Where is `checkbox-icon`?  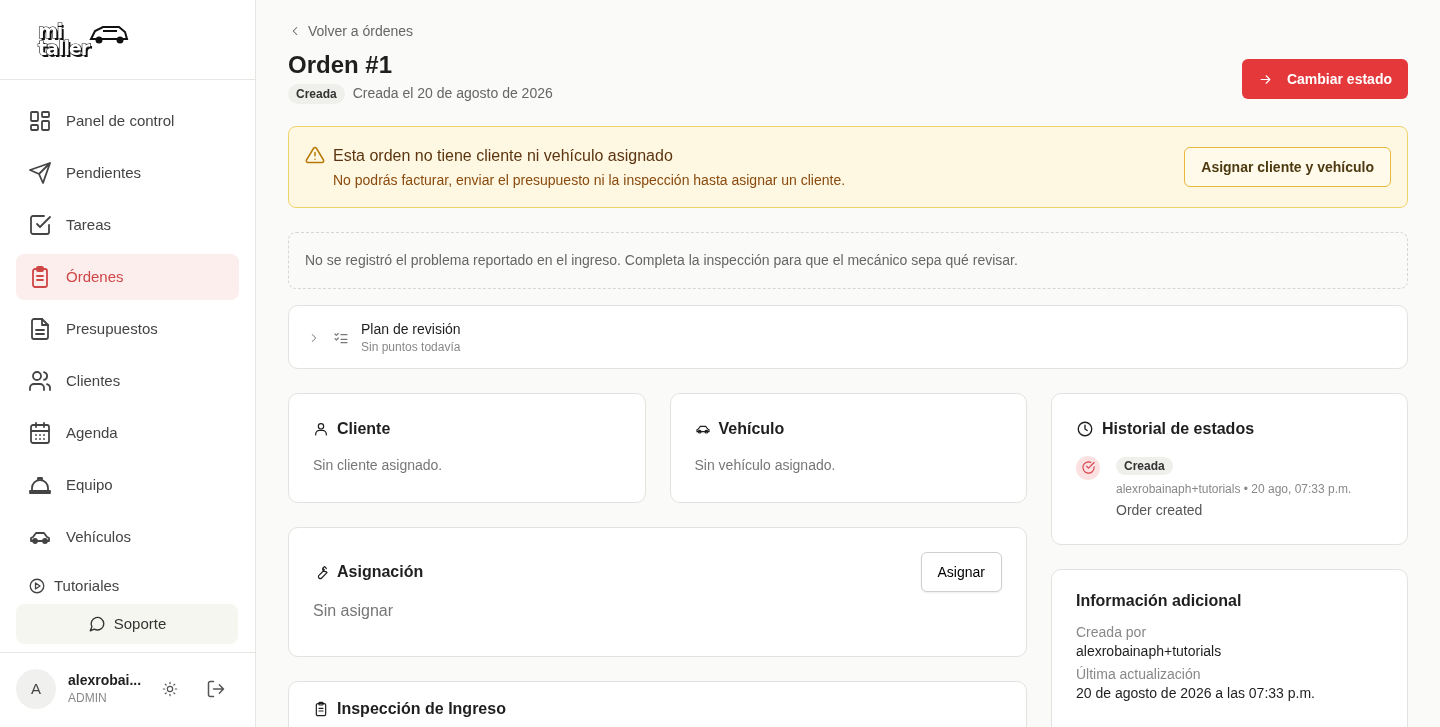 checkbox-icon is located at coordinates (40, 225).